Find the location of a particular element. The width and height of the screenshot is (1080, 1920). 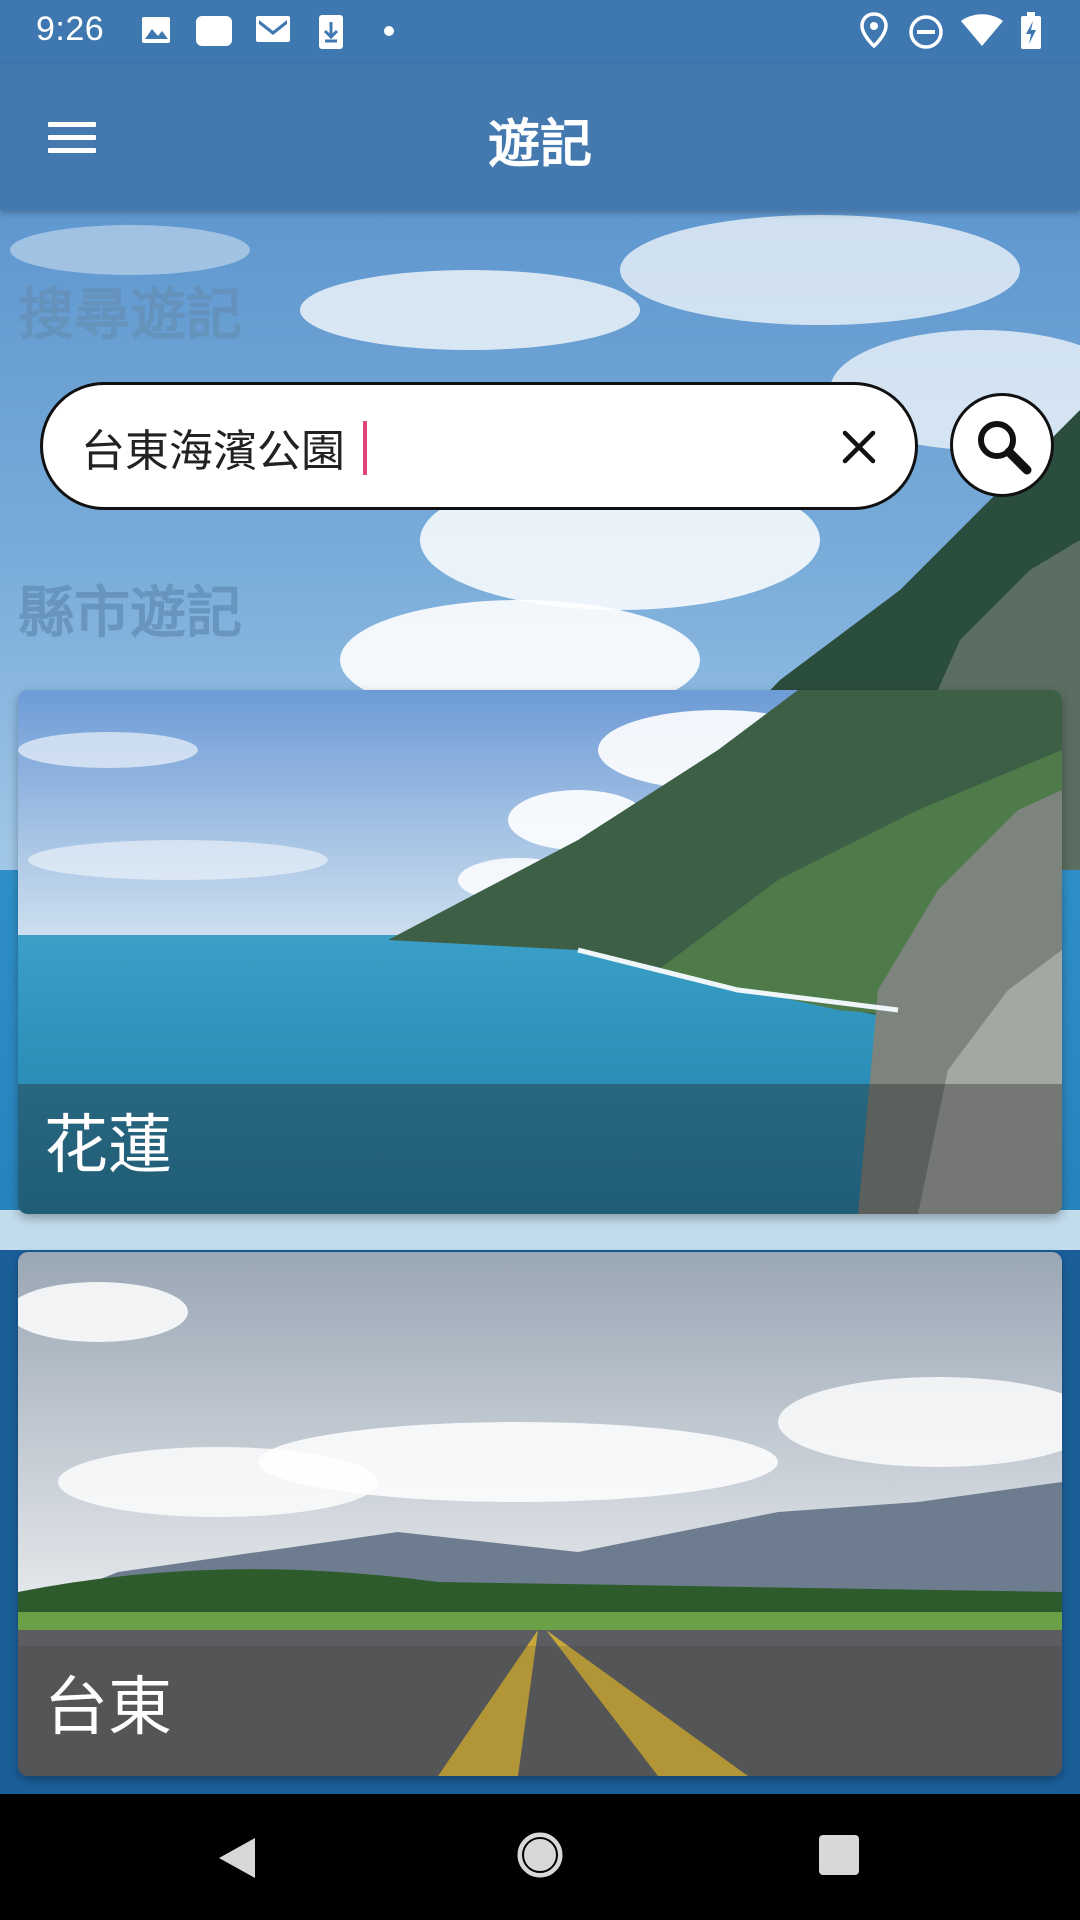

card-icon is located at coordinates (214, 31).